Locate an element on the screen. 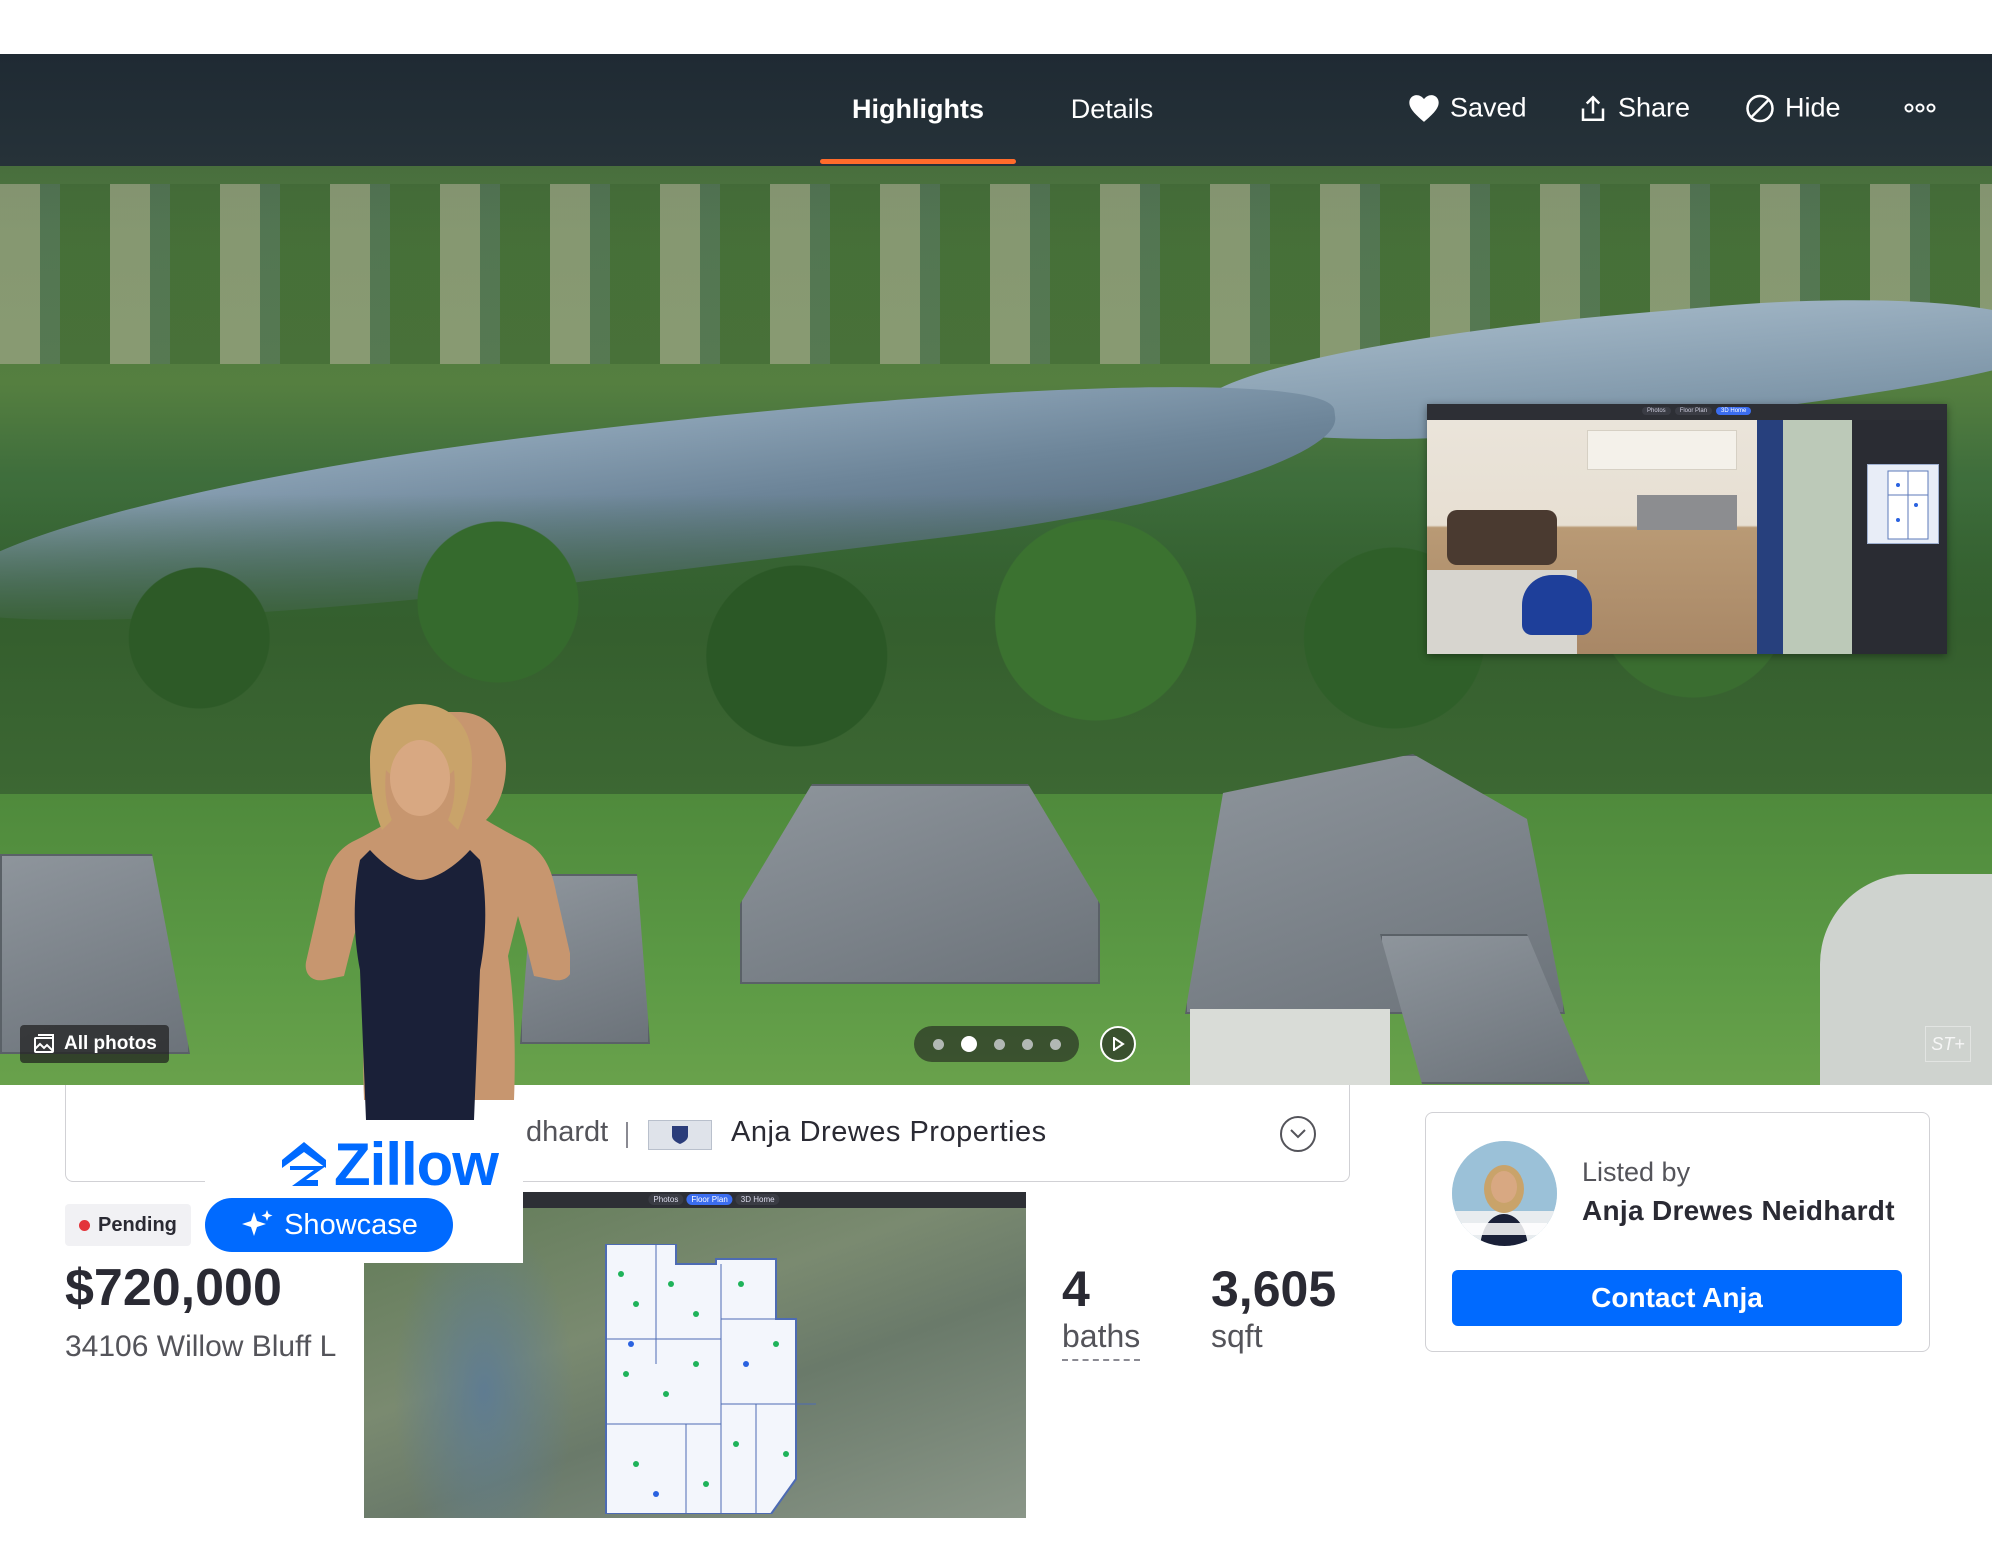 This screenshot has width=2000, height=1545. zillow-z-icon is located at coordinates (304, 1163).